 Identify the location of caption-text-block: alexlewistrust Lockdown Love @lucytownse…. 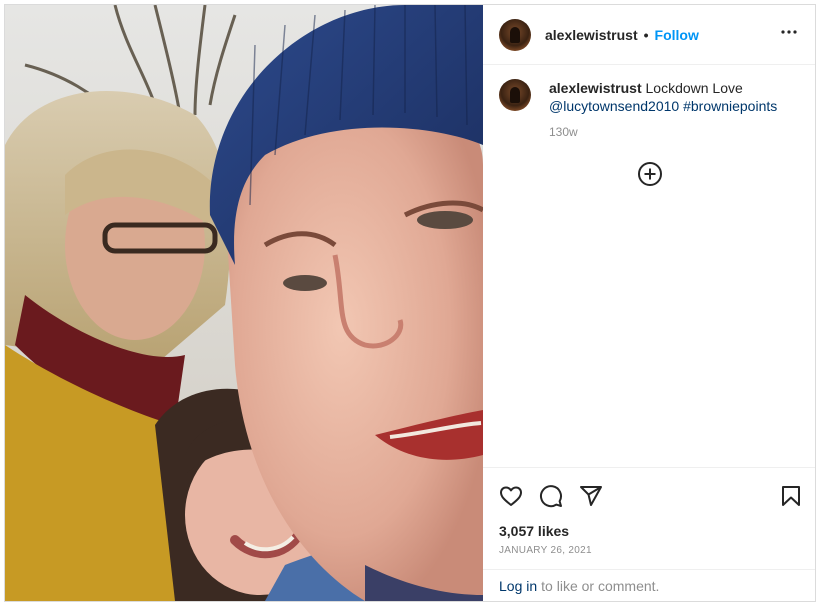
(663, 110).